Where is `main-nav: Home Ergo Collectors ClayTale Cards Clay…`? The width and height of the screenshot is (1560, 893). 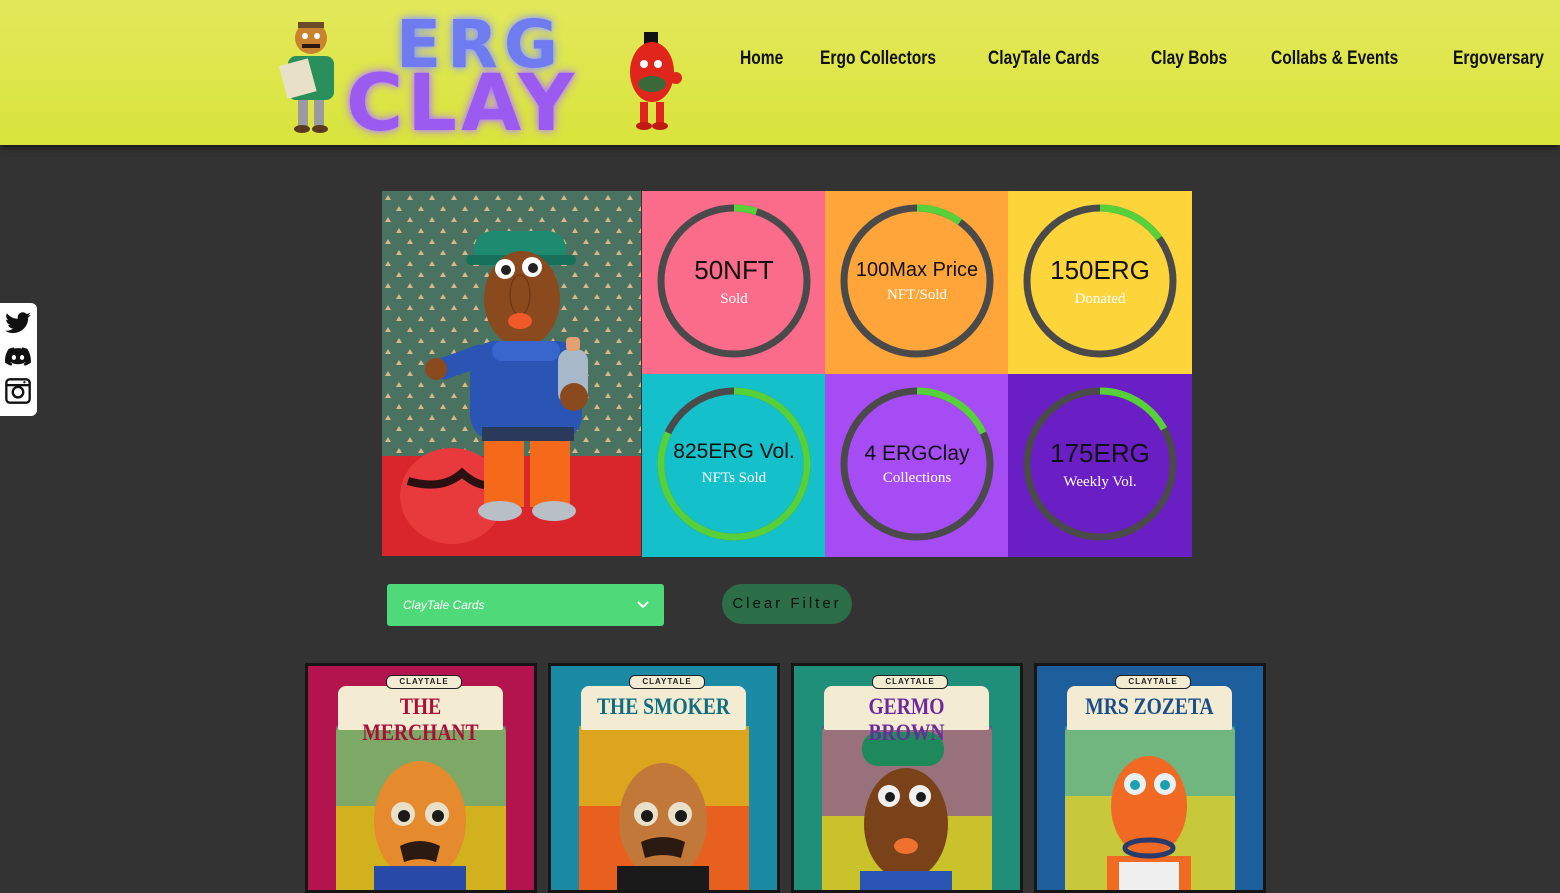
main-nav: Home Ergo Collectors ClayTale Cards Clay… is located at coordinates (1150, 63).